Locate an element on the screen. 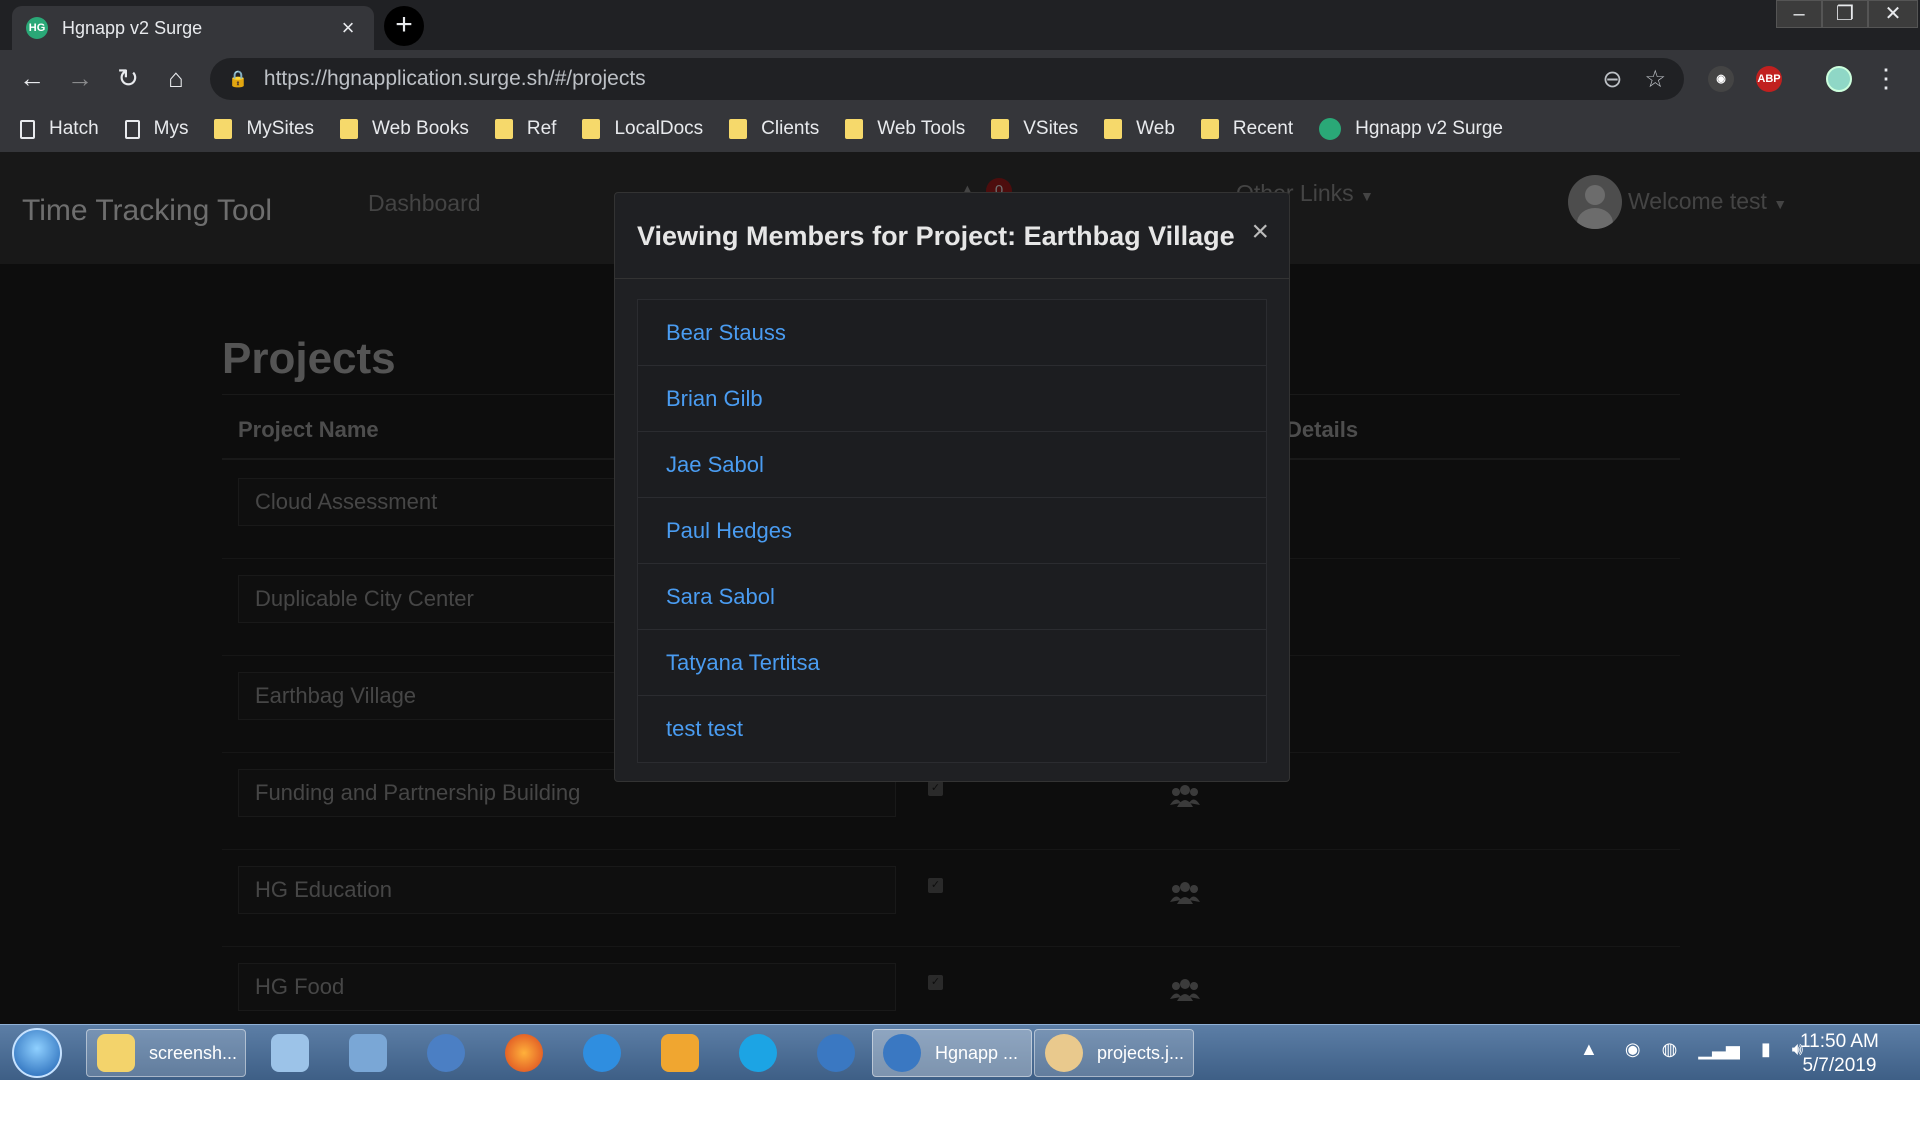 The width and height of the screenshot is (1920, 1148). bookmark-label: Web Tools is located at coordinates (921, 128).